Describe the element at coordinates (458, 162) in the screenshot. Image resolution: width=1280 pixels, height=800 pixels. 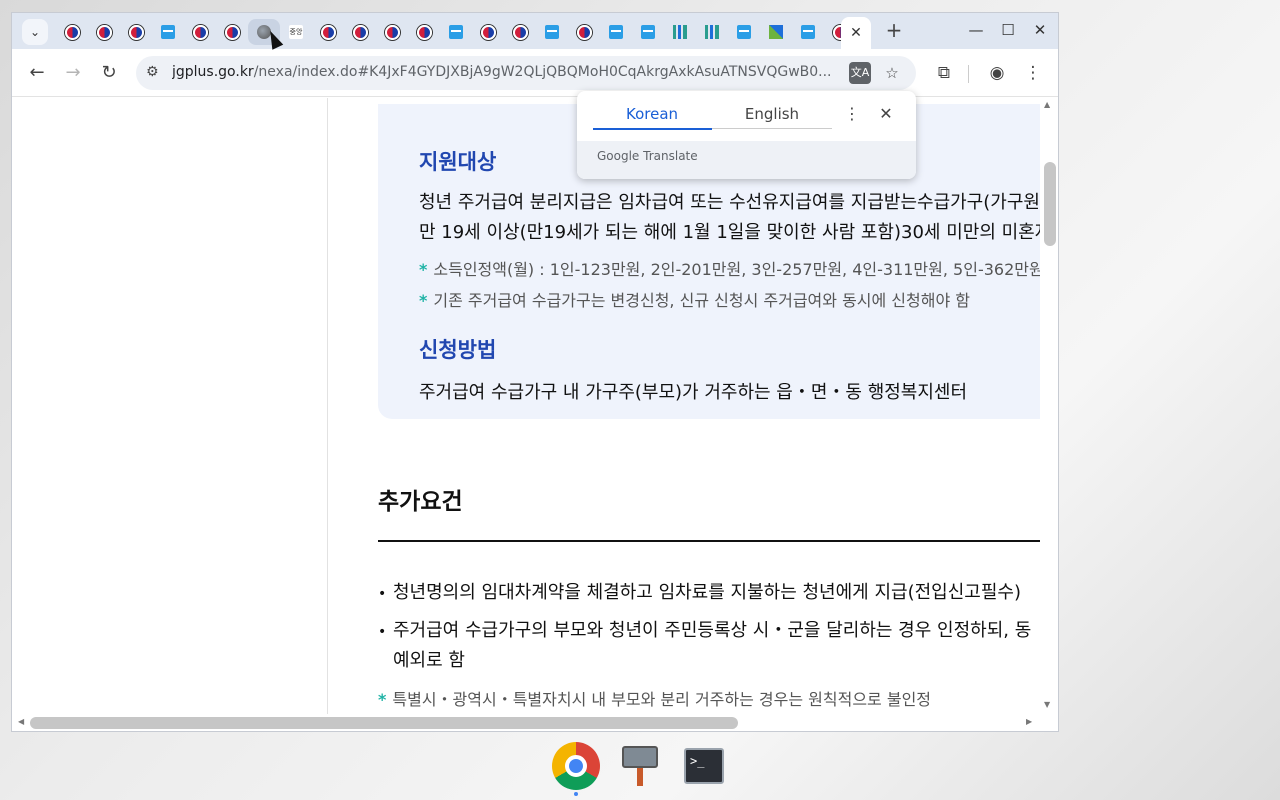
I see `support-target-heading: 지원대상` at that location.